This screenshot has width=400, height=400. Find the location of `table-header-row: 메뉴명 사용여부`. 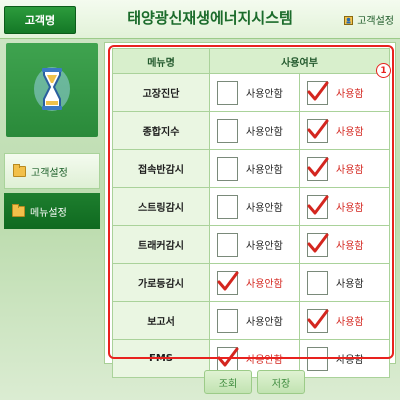

table-header-row: 메뉴명 사용여부 is located at coordinates (251, 61).